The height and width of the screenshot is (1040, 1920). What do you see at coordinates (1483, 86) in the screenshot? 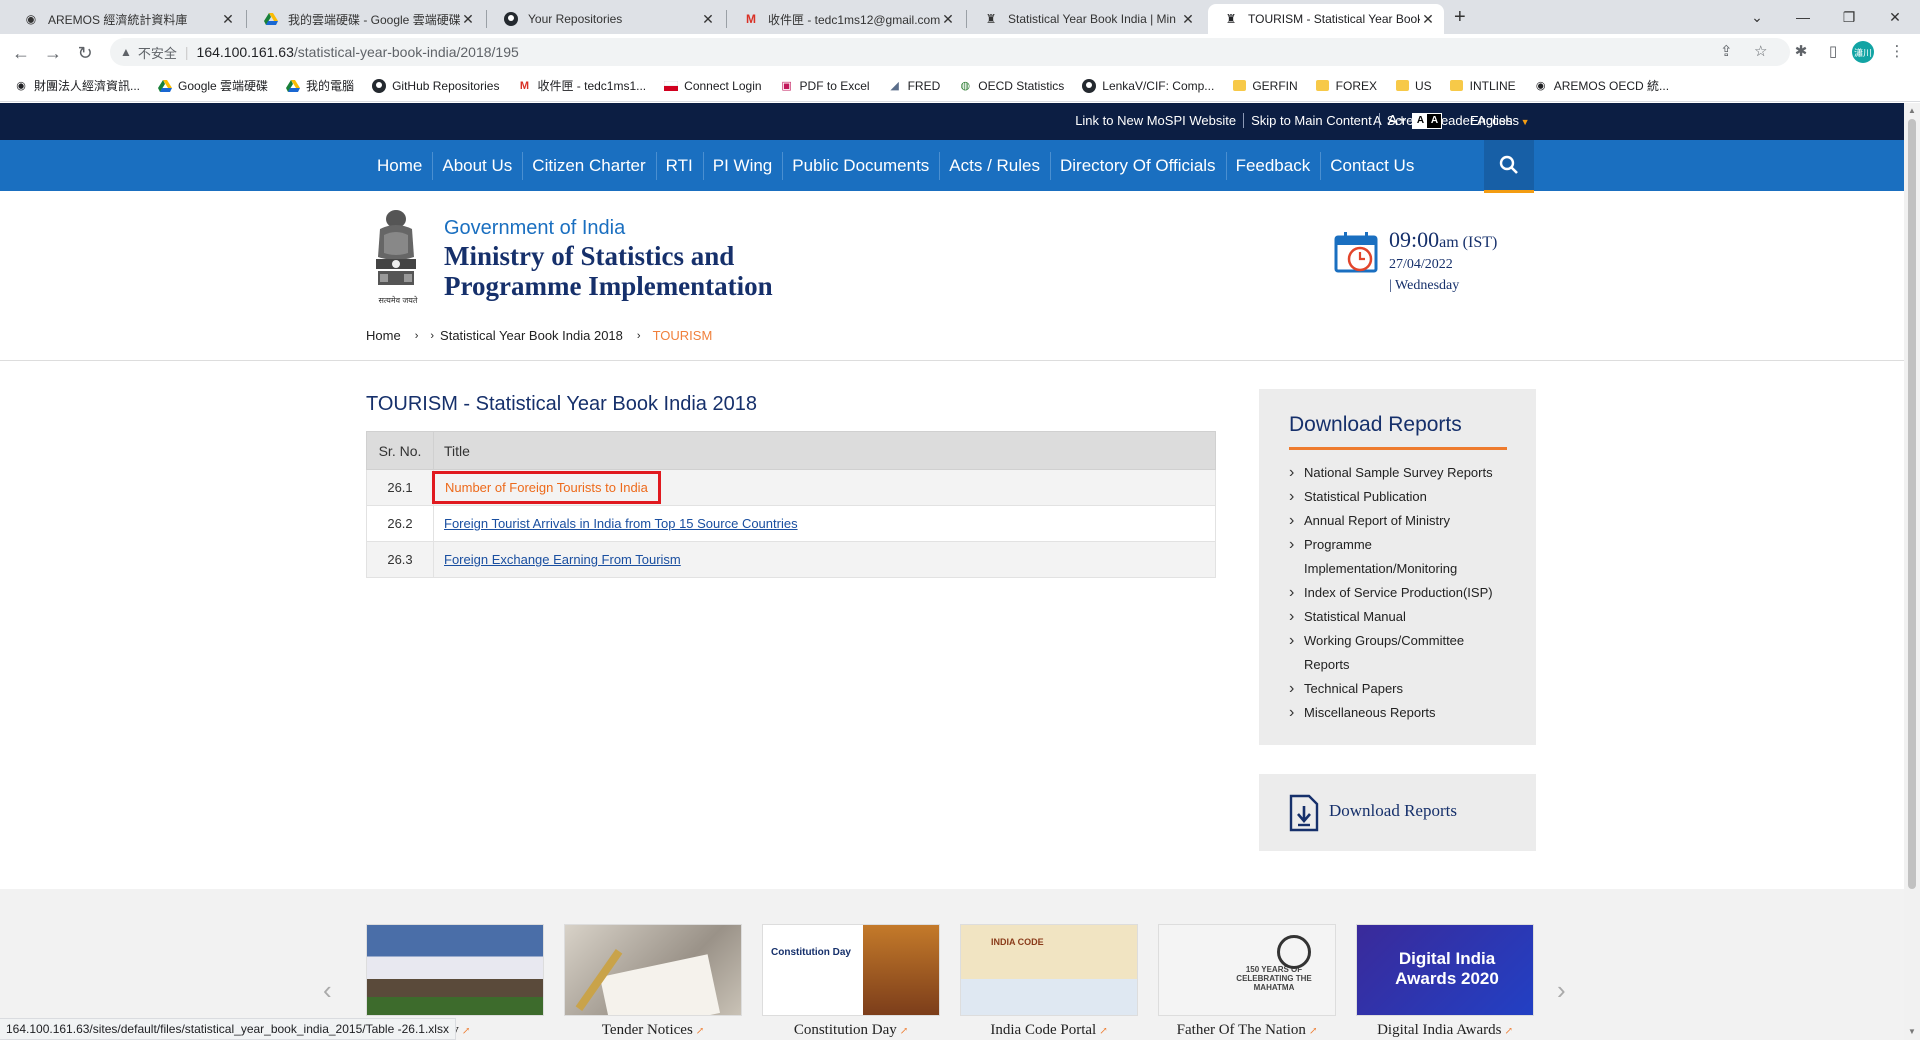
I see `bookmark-folder: INTLINE` at bounding box center [1483, 86].